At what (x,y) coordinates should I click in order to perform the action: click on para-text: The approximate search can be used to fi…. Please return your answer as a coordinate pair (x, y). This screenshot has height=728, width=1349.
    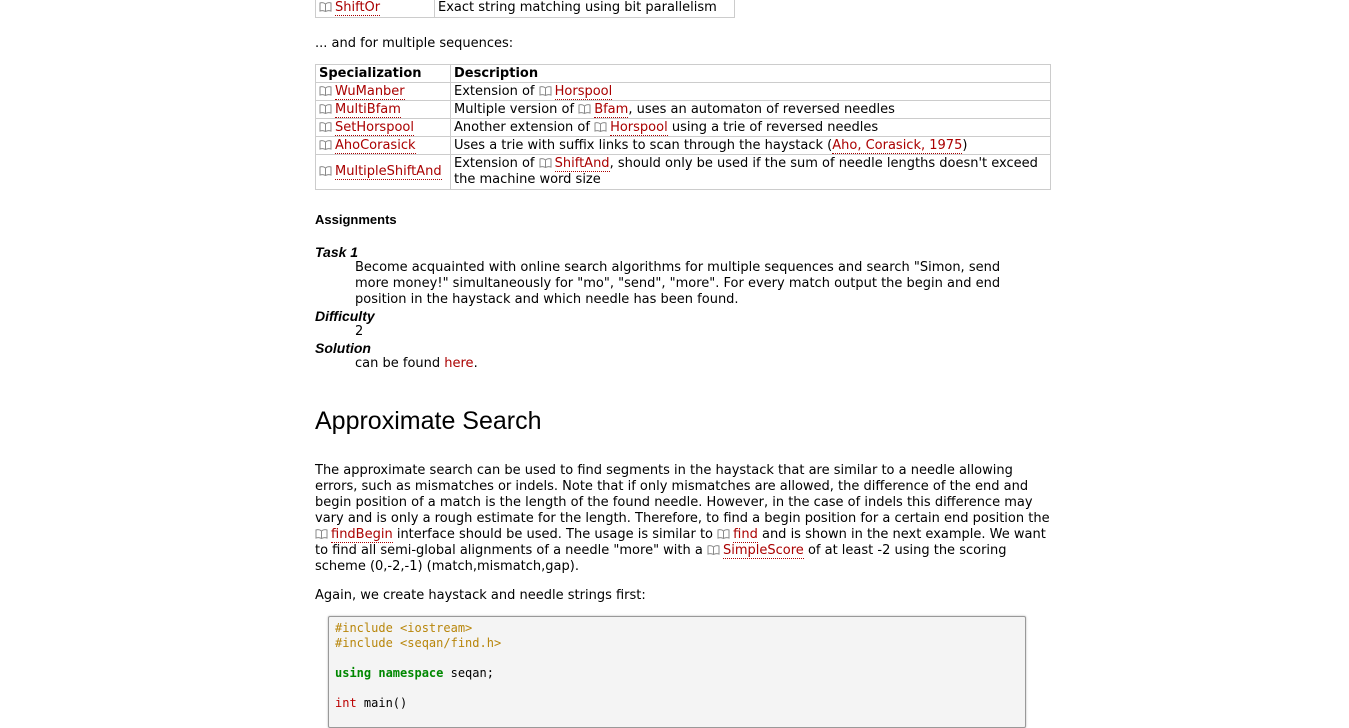
    Looking at the image, I should click on (682, 494).